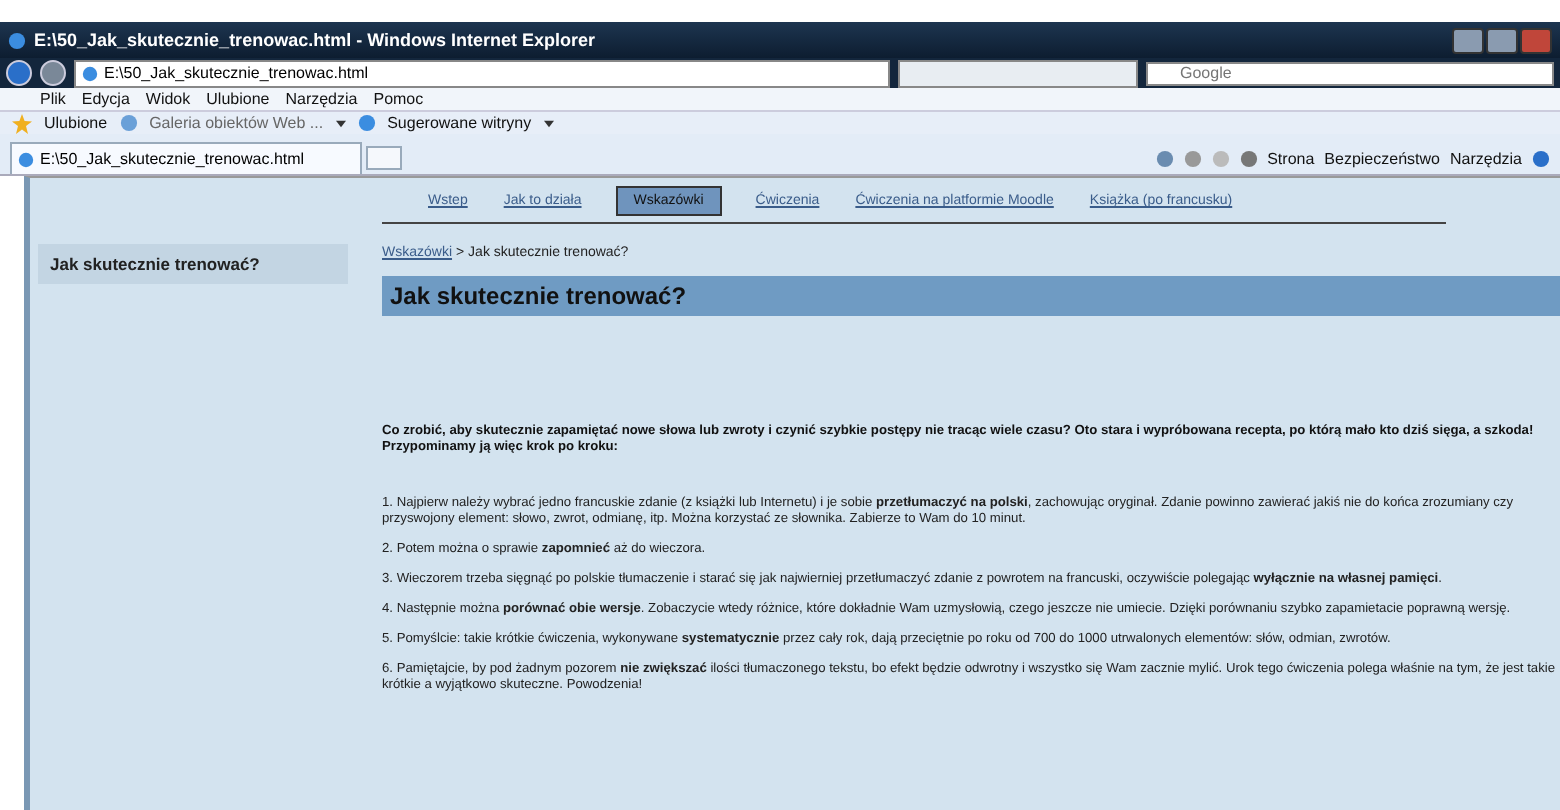  What do you see at coordinates (1382, 158) in the screenshot?
I see `command-menu: Bezpieczeństwo` at bounding box center [1382, 158].